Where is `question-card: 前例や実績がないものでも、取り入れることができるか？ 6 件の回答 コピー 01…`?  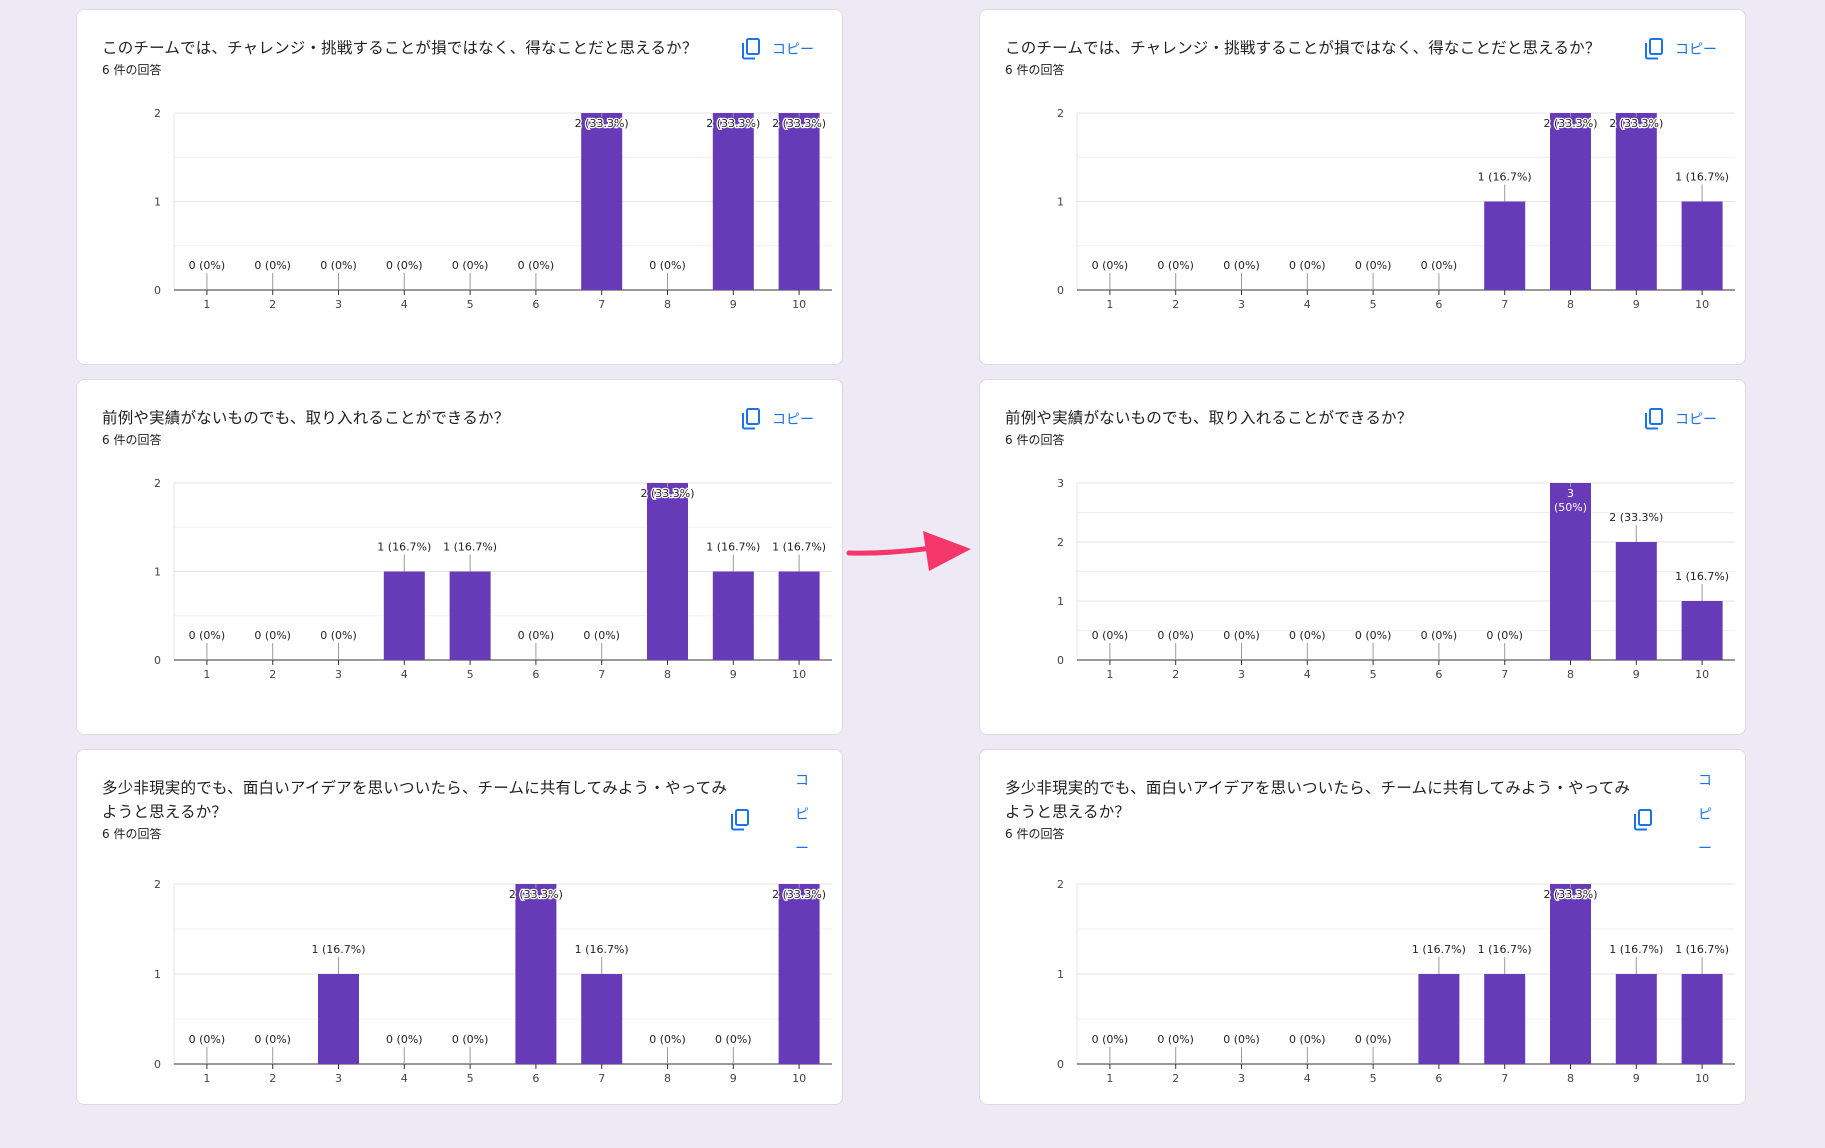
question-card: 前例や実績がないものでも、取り入れることができるか？ 6 件の回答 コピー 01… is located at coordinates (1362, 557).